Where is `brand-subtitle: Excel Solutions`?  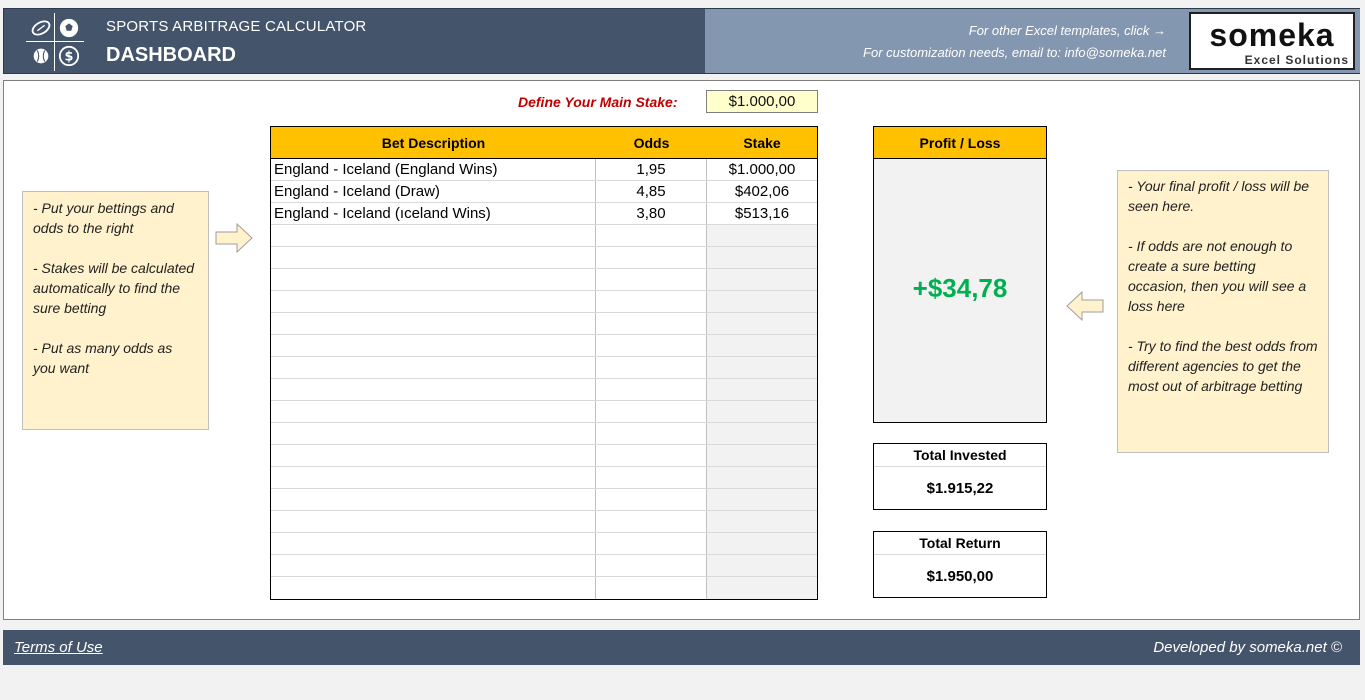
brand-subtitle: Excel Solutions is located at coordinates (1296, 60).